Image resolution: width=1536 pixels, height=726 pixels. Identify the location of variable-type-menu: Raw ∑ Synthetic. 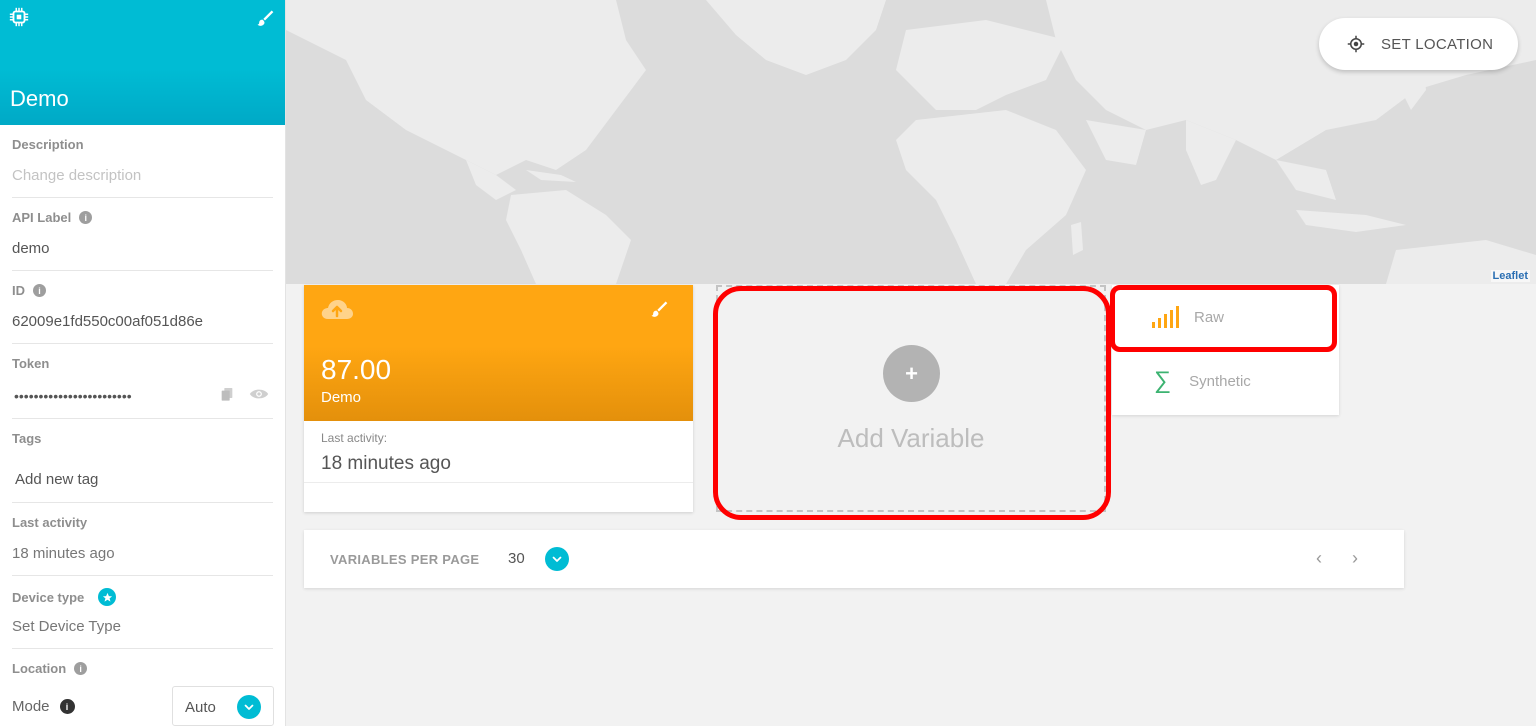
(1225, 350).